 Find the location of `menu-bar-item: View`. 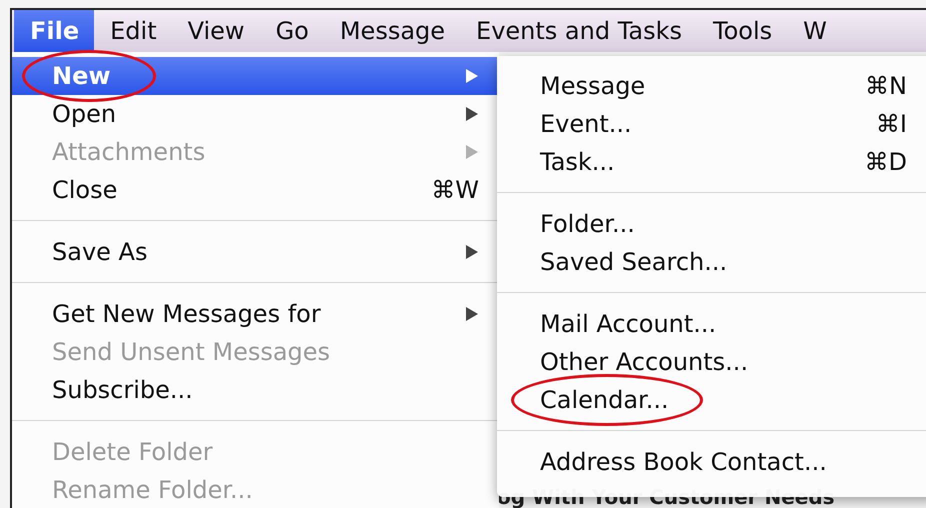

menu-bar-item: View is located at coordinates (216, 31).